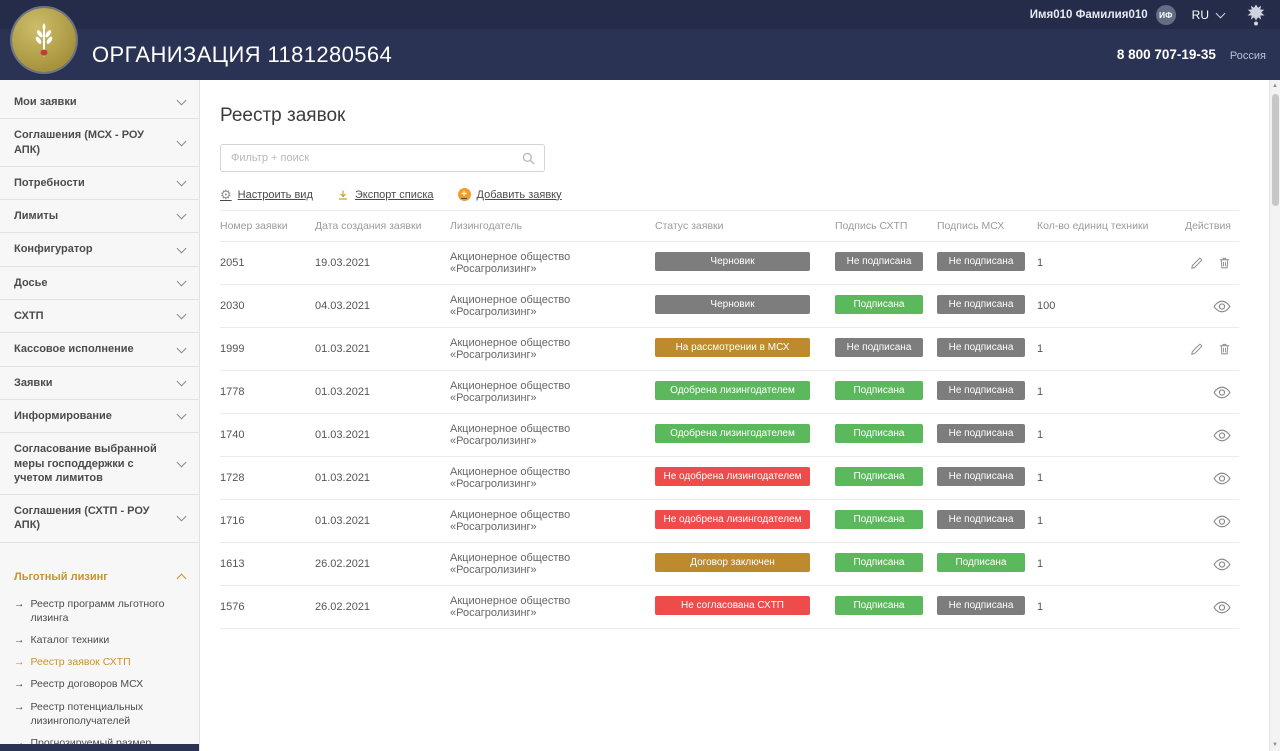  What do you see at coordinates (102, 611) in the screenshot?
I see `sidebar-subitem: → Реестр программ льготного лизинга` at bounding box center [102, 611].